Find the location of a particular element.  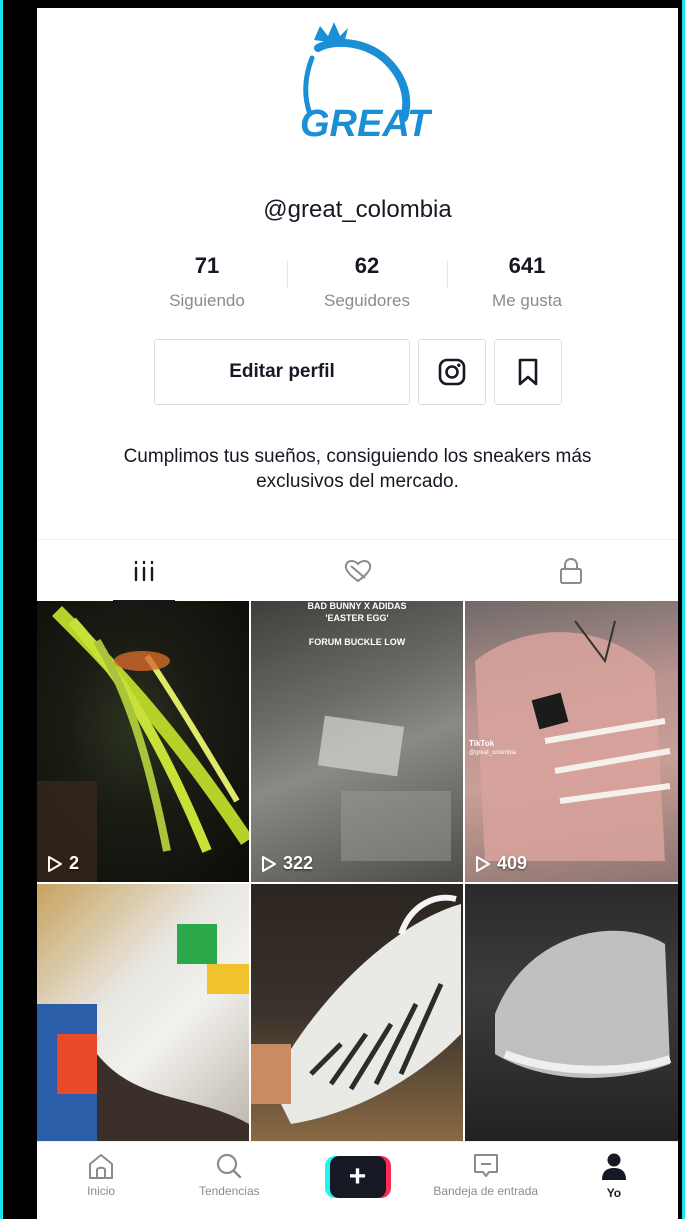

create-plus-icon: + is located at coordinates (357, 1177).